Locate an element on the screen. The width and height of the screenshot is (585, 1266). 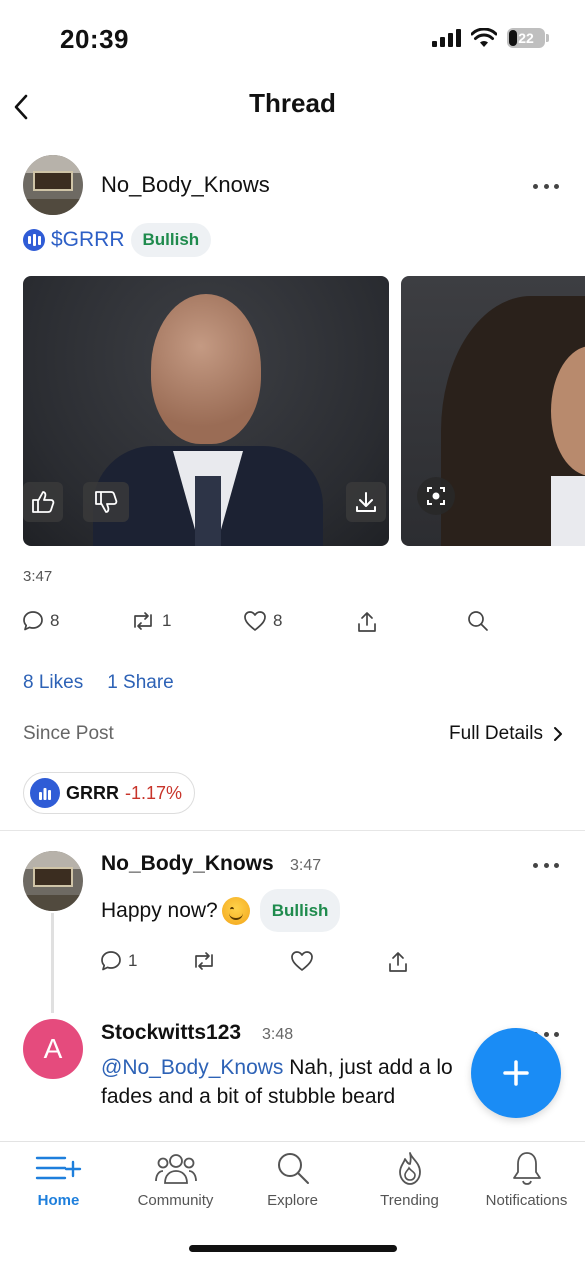
nav-notifications: Notifications is located at coordinates (526, 1179).